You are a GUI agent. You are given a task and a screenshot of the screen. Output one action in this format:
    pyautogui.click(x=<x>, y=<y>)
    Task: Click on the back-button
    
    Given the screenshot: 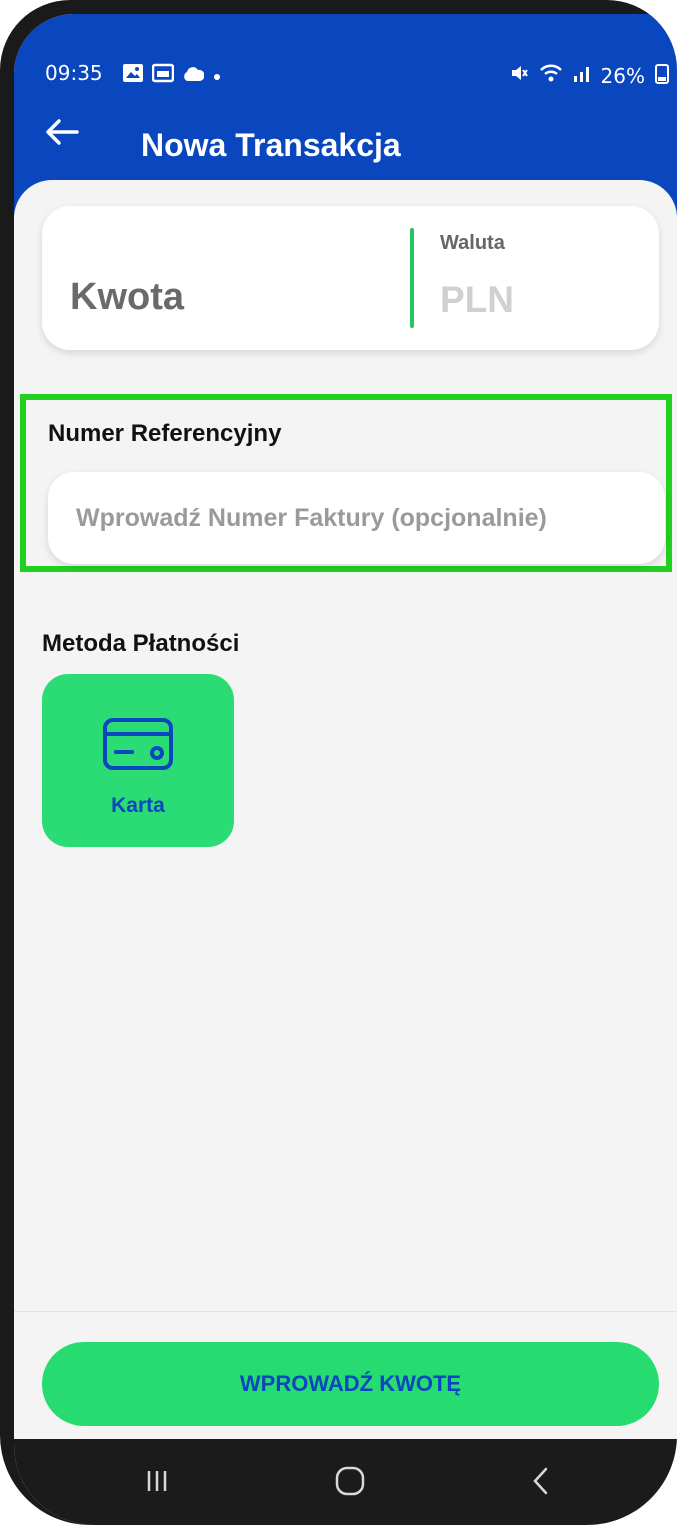 What is the action you would take?
    pyautogui.click(x=62, y=132)
    